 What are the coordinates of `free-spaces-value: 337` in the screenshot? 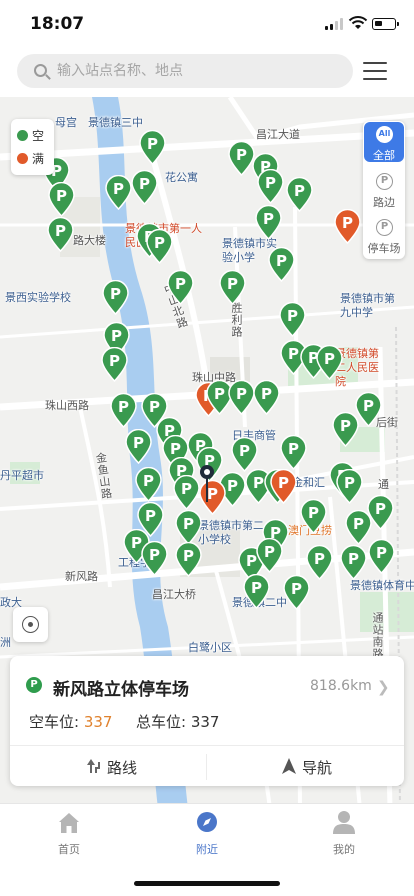 It's located at (98, 722).